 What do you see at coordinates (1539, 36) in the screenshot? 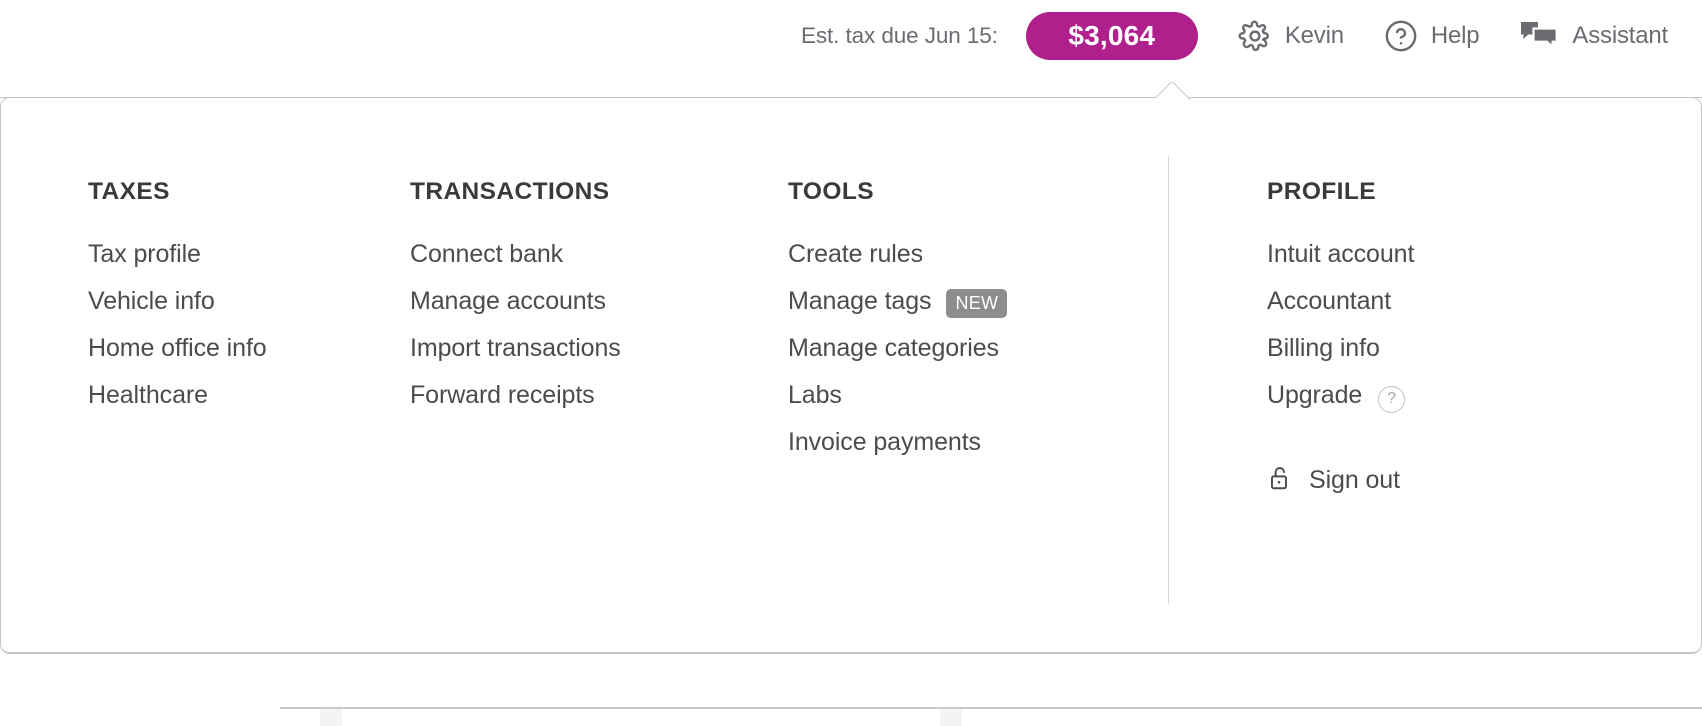
I see `chat-bubbles-icon` at bounding box center [1539, 36].